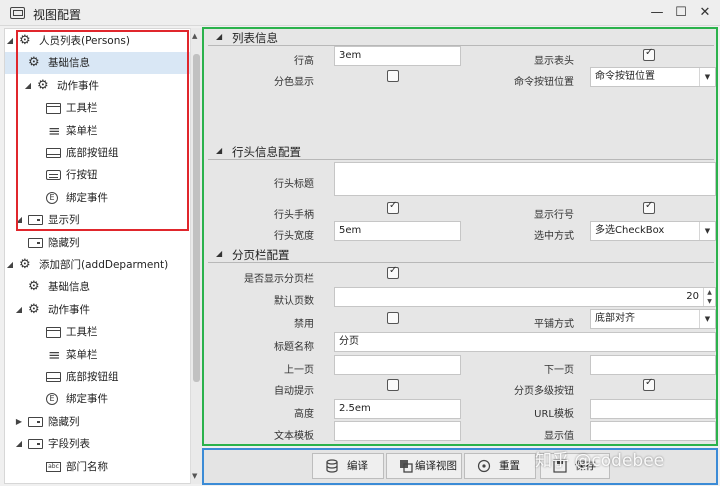  What do you see at coordinates (393, 385) in the screenshot?
I see `auto-tip-checkbox` at bounding box center [393, 385].